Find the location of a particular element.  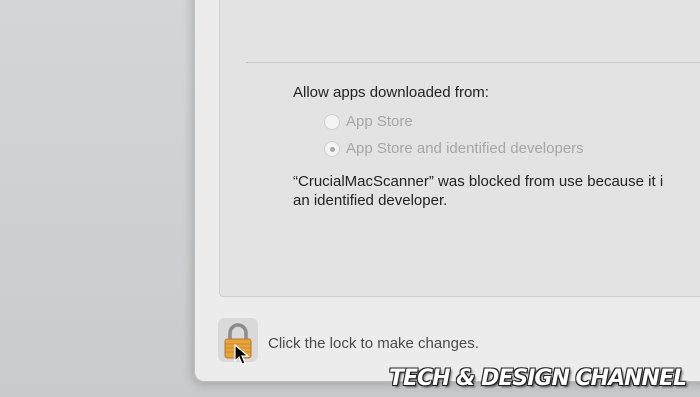

radio-option-app-store: App Store is located at coordinates (368, 121).